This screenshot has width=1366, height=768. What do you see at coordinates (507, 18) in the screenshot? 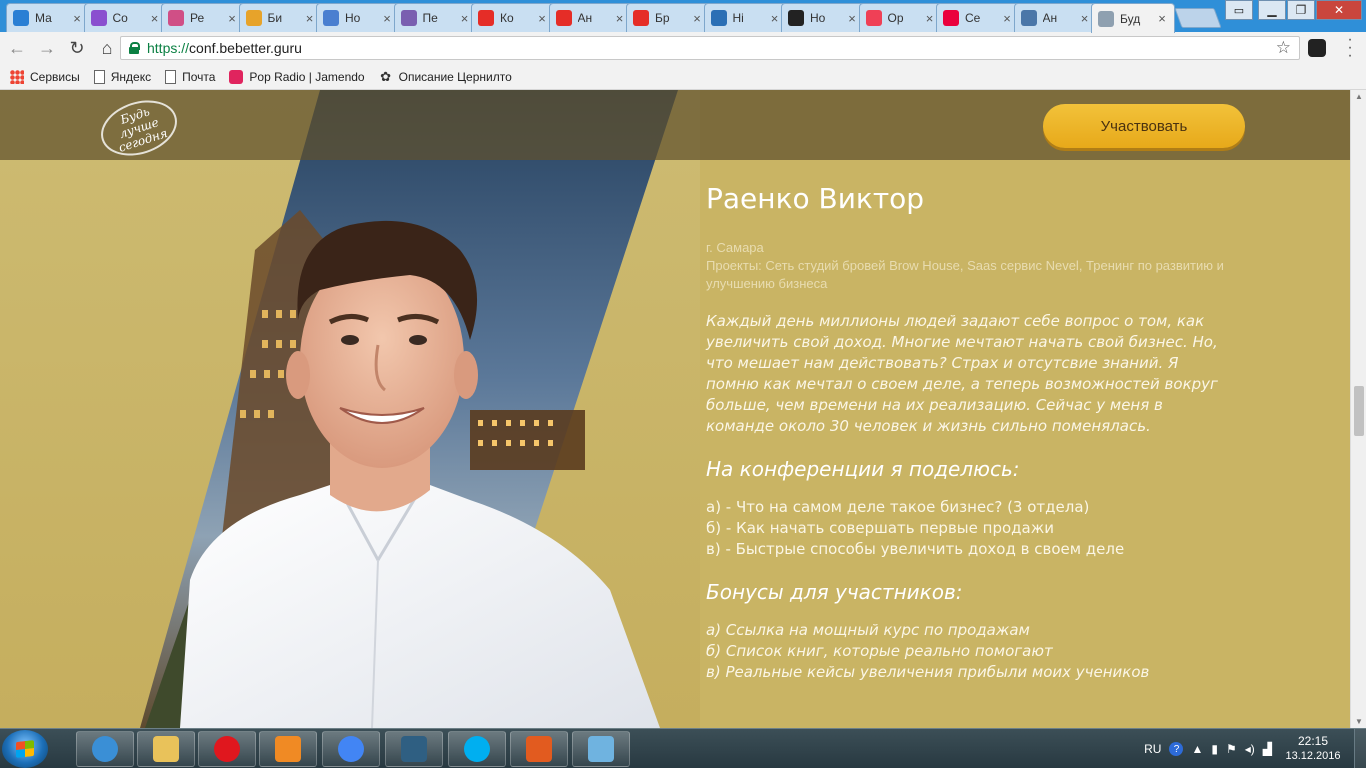
I see `tab-title: Ко` at bounding box center [507, 18].